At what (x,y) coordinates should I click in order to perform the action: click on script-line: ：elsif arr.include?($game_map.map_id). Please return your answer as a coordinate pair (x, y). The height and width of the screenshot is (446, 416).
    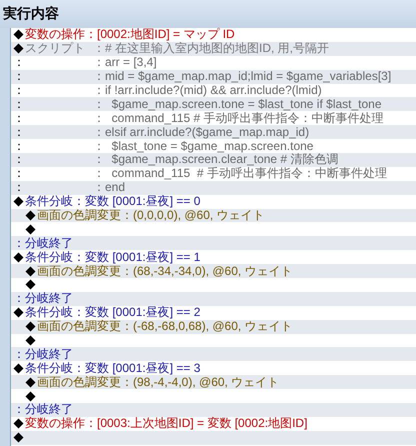
    Looking at the image, I should click on (201, 132).